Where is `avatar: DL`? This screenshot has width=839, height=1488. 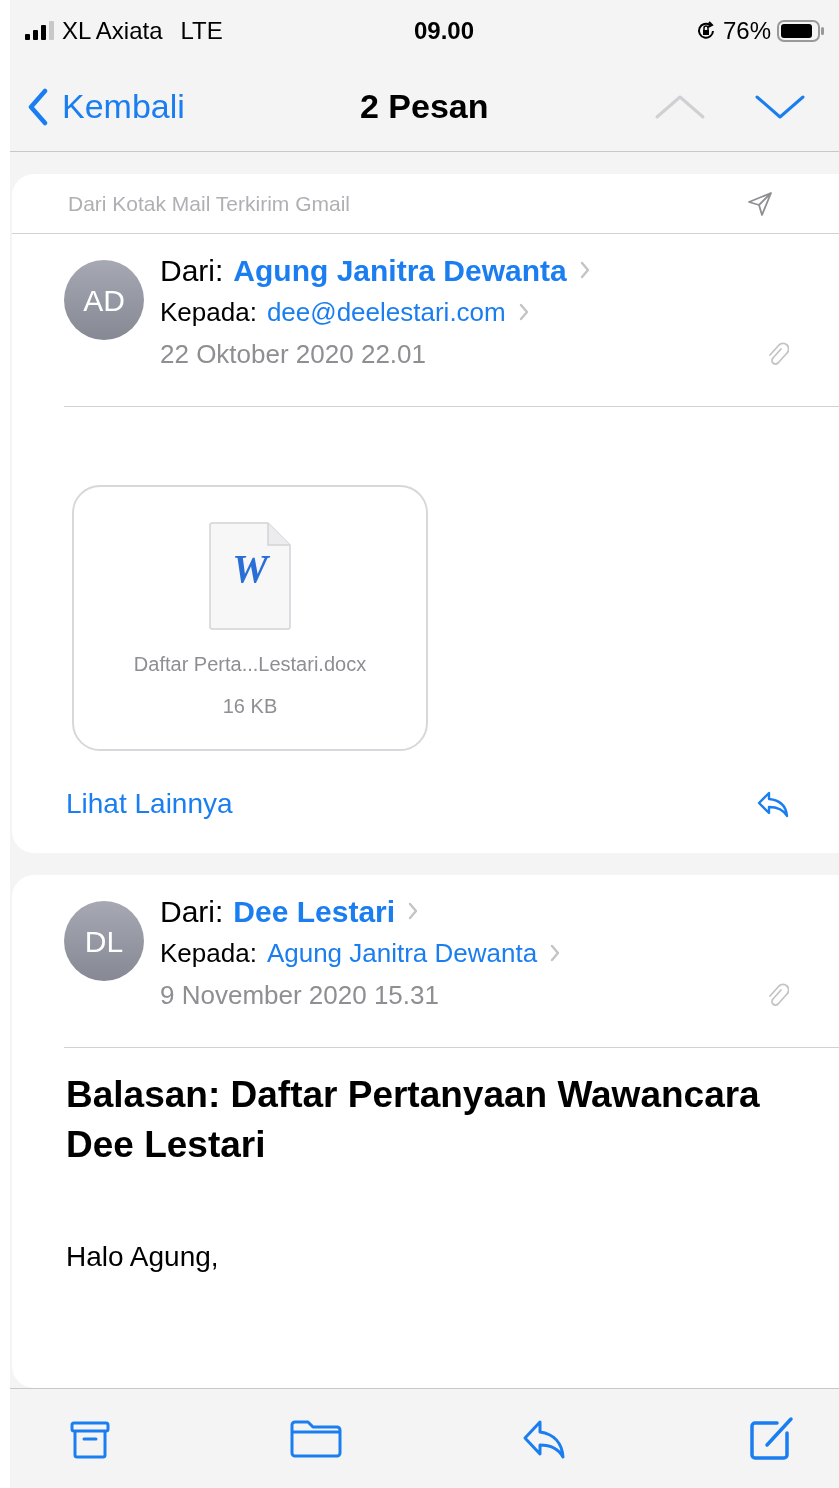 avatar: DL is located at coordinates (104, 941).